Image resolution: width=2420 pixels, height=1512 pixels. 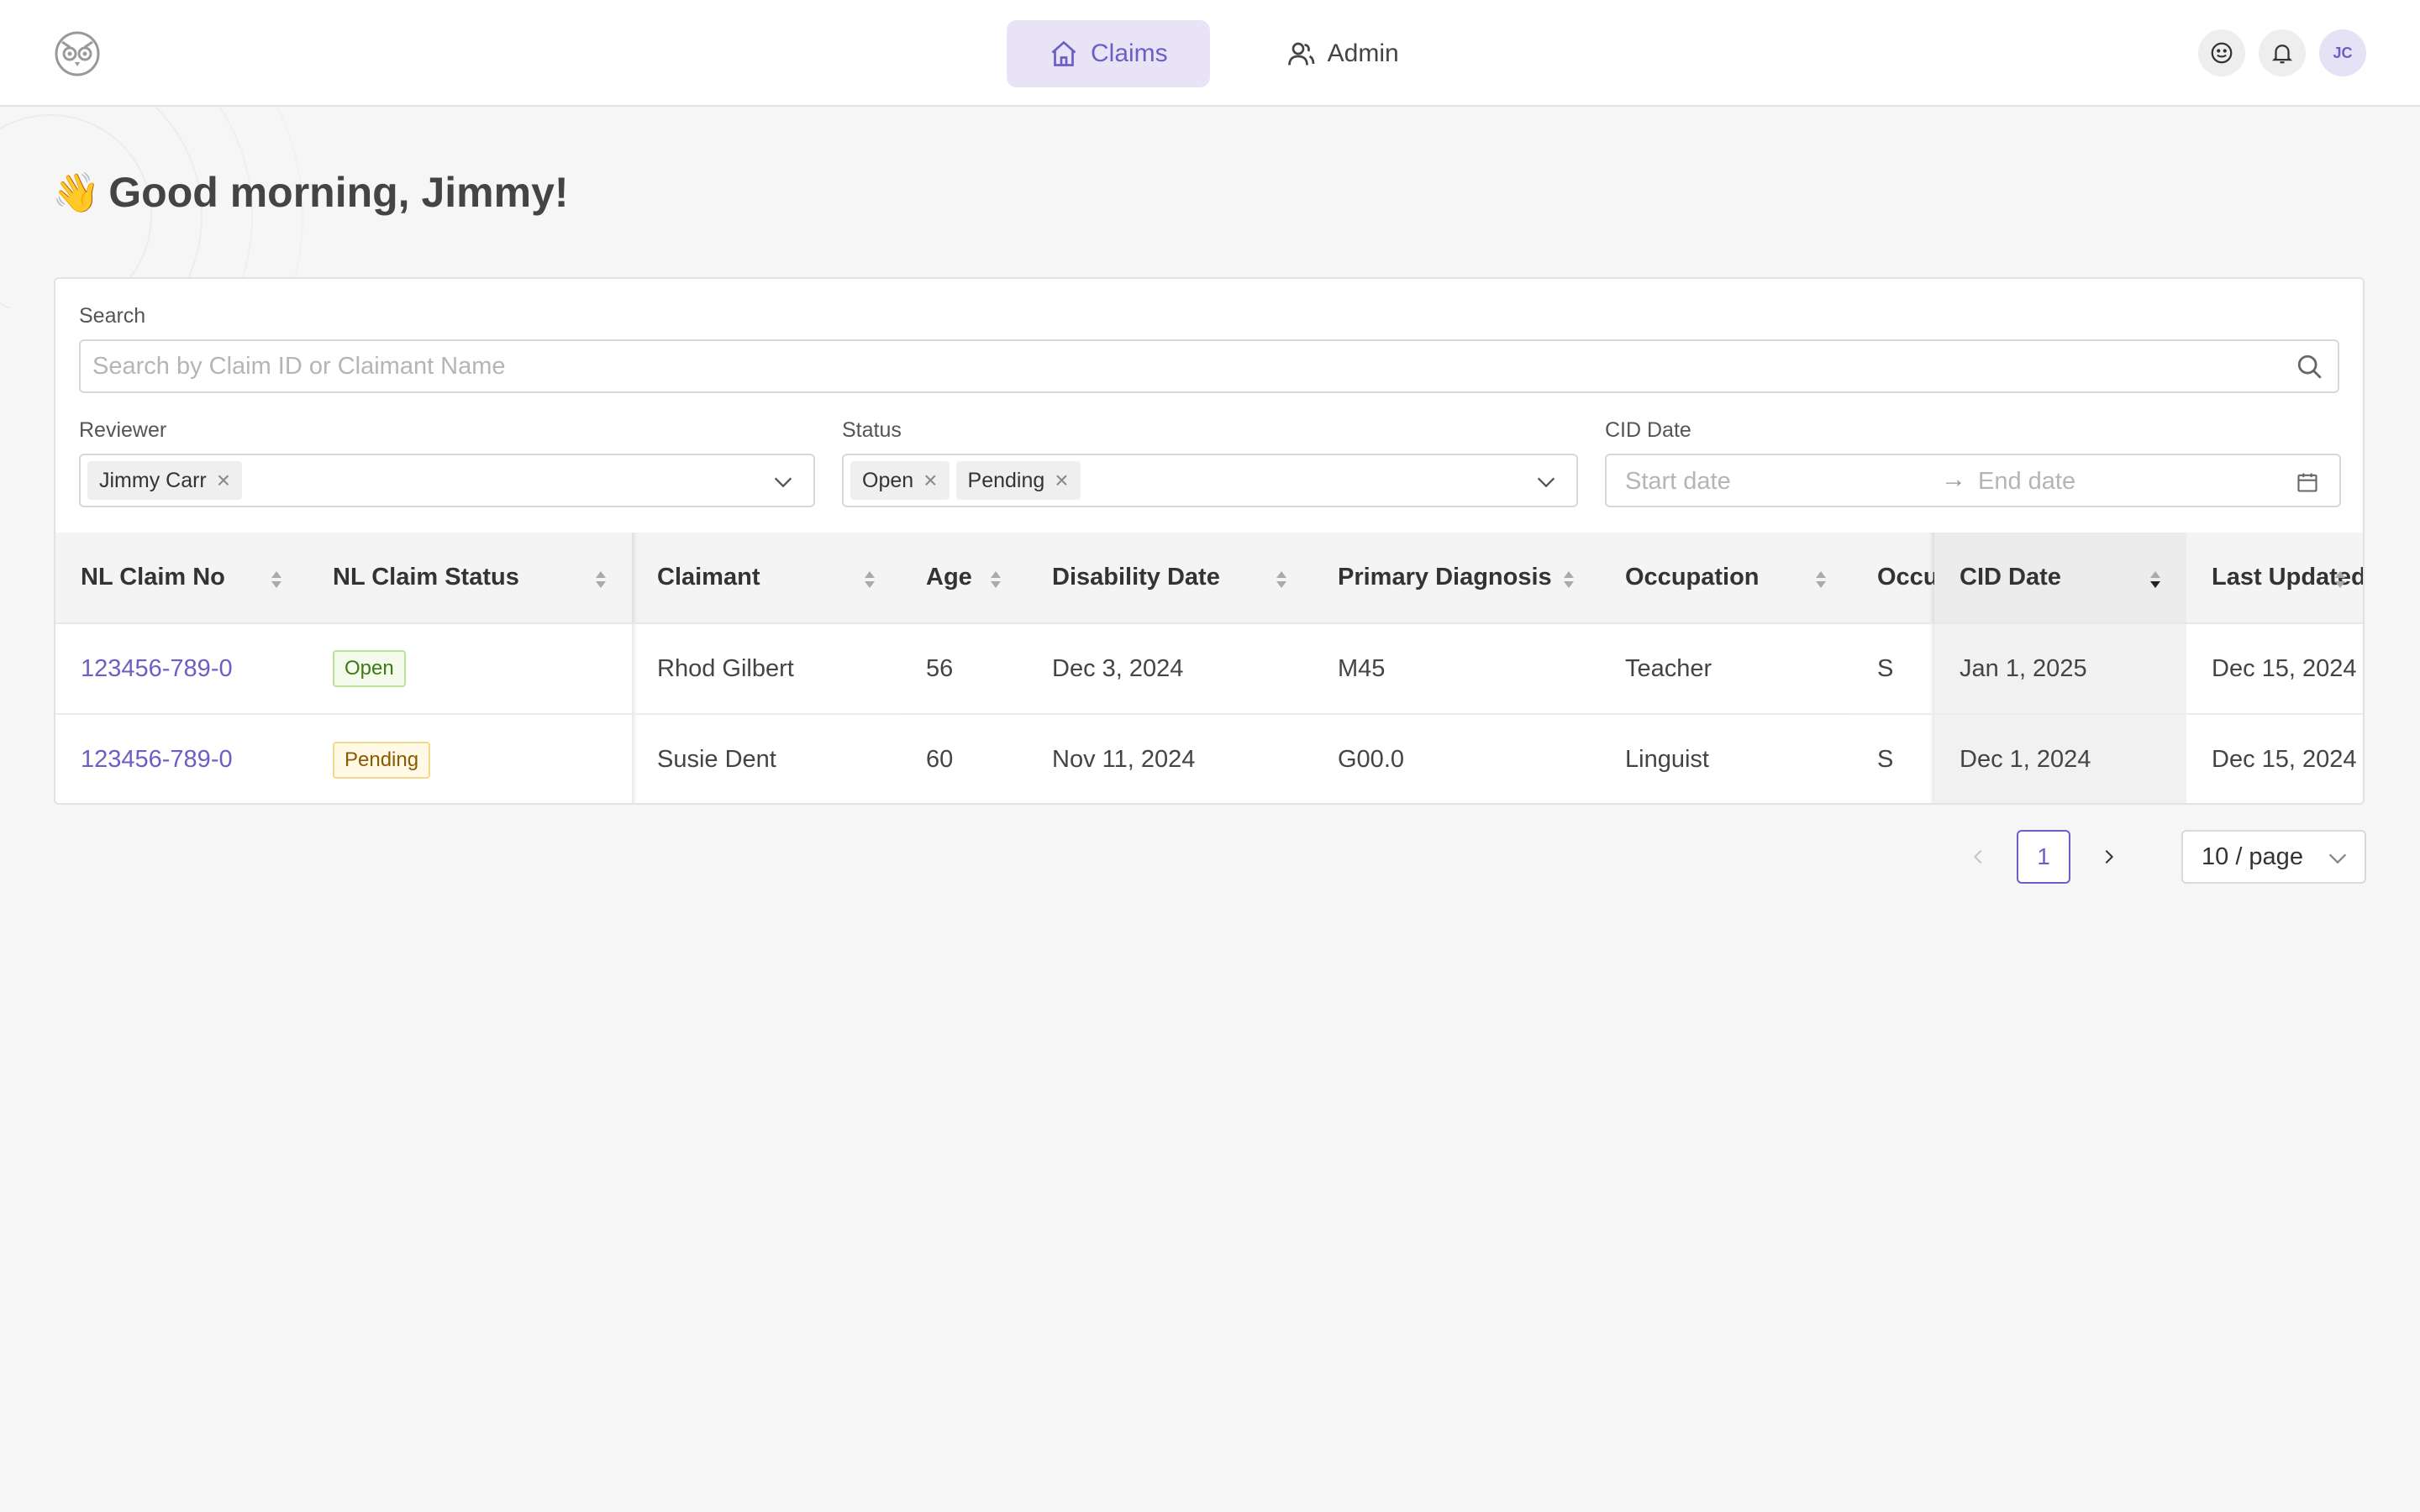 I want to click on top-actions: JC, so click(x=2282, y=52).